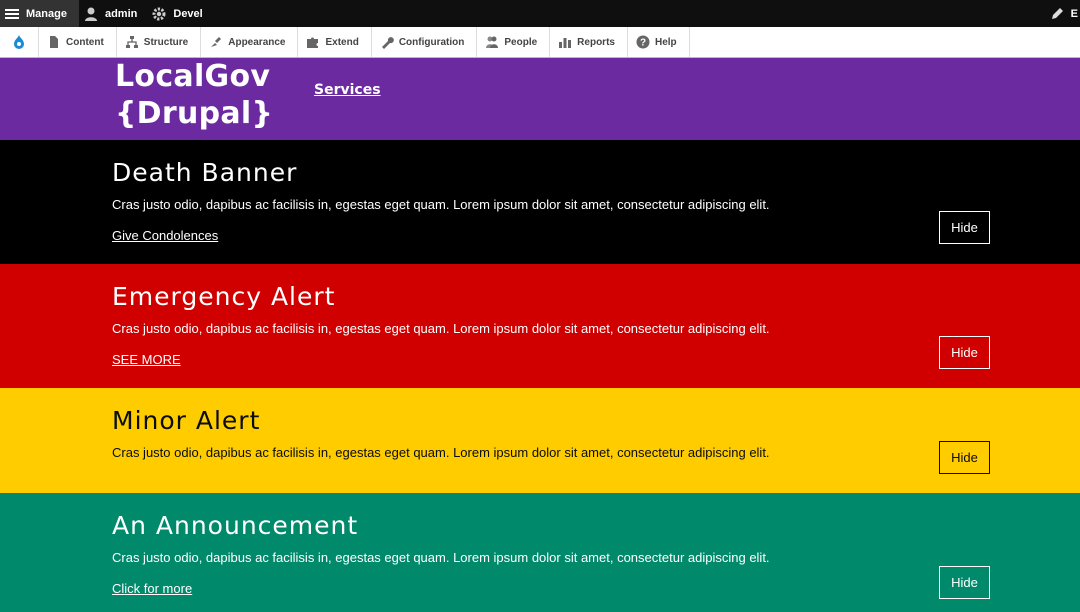 The image size is (1080, 612). What do you see at coordinates (12, 13) in the screenshot?
I see `hamburger-icon` at bounding box center [12, 13].